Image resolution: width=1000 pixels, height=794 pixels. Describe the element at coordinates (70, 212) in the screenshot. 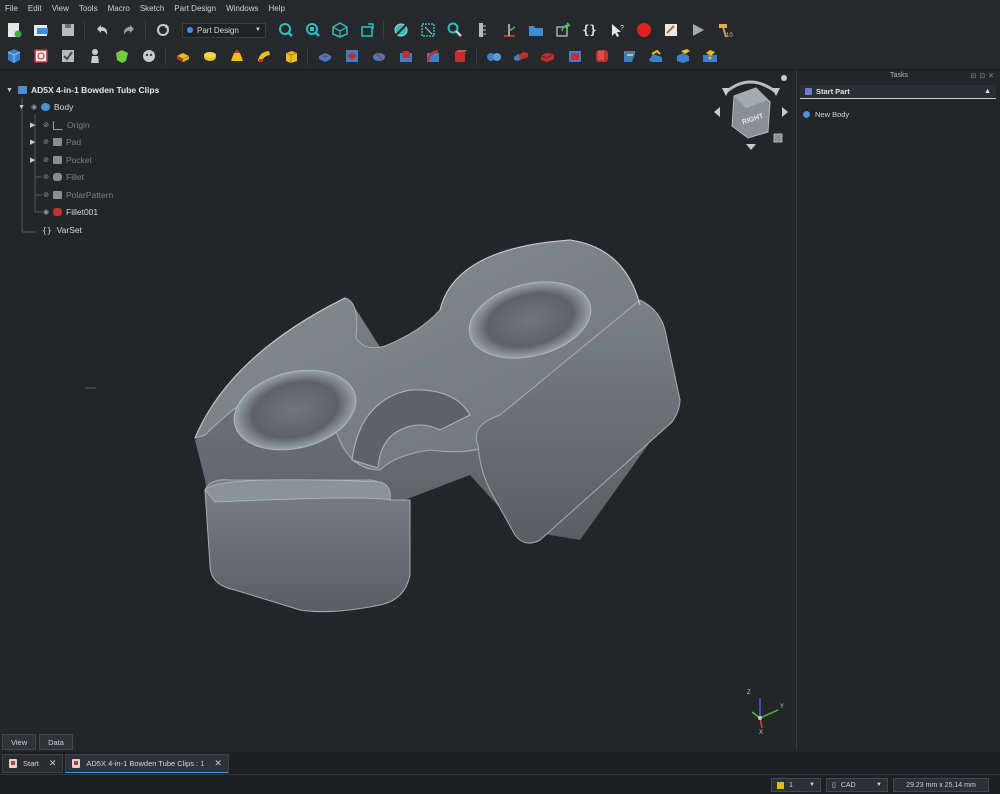

I see `tree-item-fillet001: ◉ Fillet001` at that location.